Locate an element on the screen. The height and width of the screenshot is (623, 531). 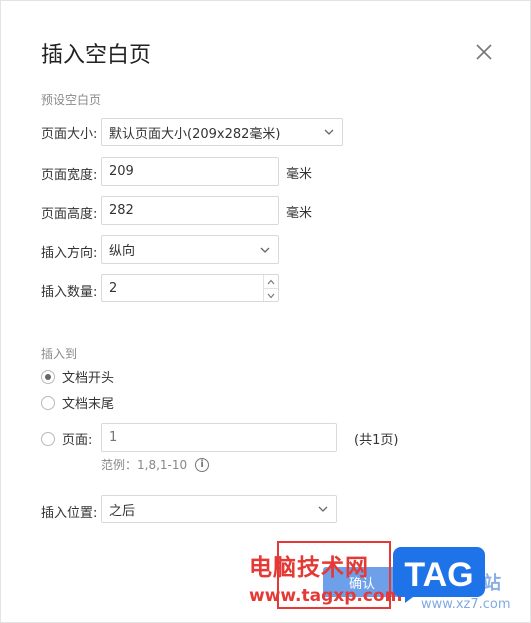
page-number-field is located at coordinates (222, 437).